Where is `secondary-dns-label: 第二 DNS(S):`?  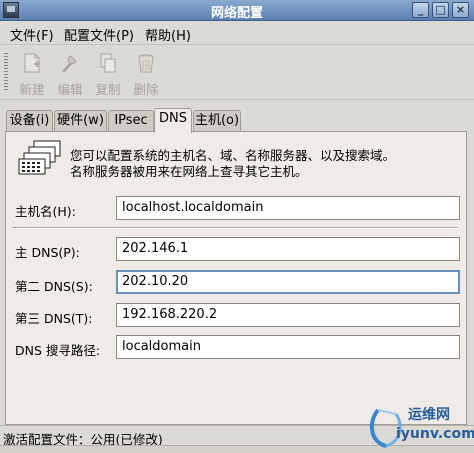
secondary-dns-label: 第二 DNS(S): is located at coordinates (54, 286).